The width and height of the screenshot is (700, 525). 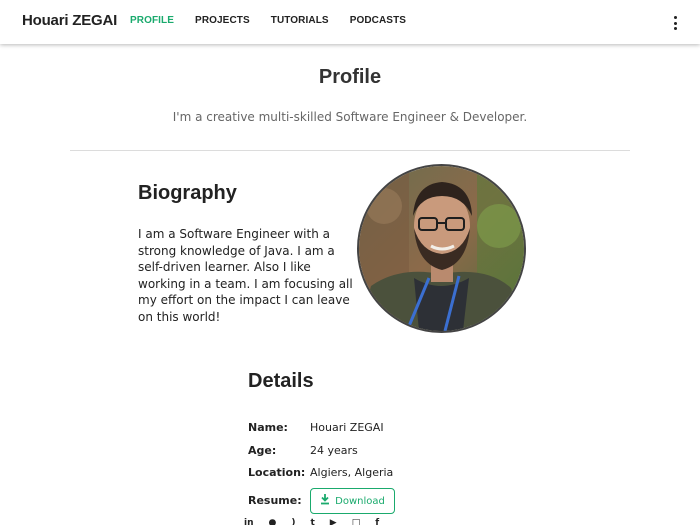 I want to click on biography-heading: Biography, so click(x=187, y=193).